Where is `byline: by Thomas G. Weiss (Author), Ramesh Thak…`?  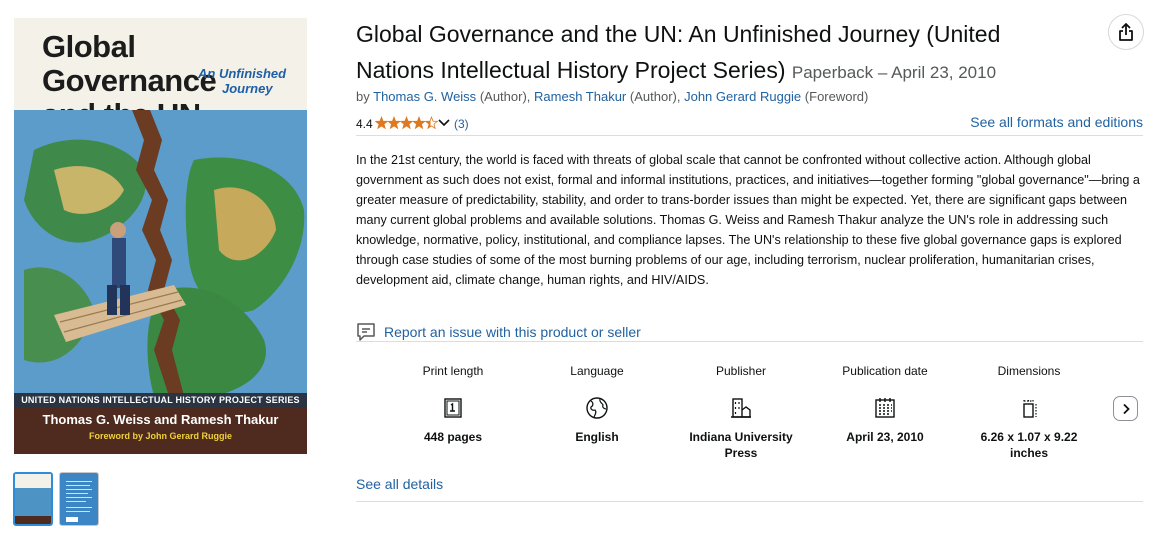 byline: by Thomas G. Weiss (Author), Ramesh Thak… is located at coordinates (612, 96).